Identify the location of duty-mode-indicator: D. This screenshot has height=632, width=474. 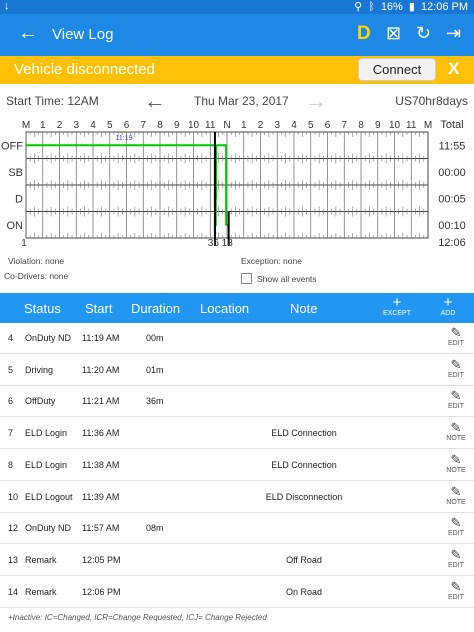
(364, 34).